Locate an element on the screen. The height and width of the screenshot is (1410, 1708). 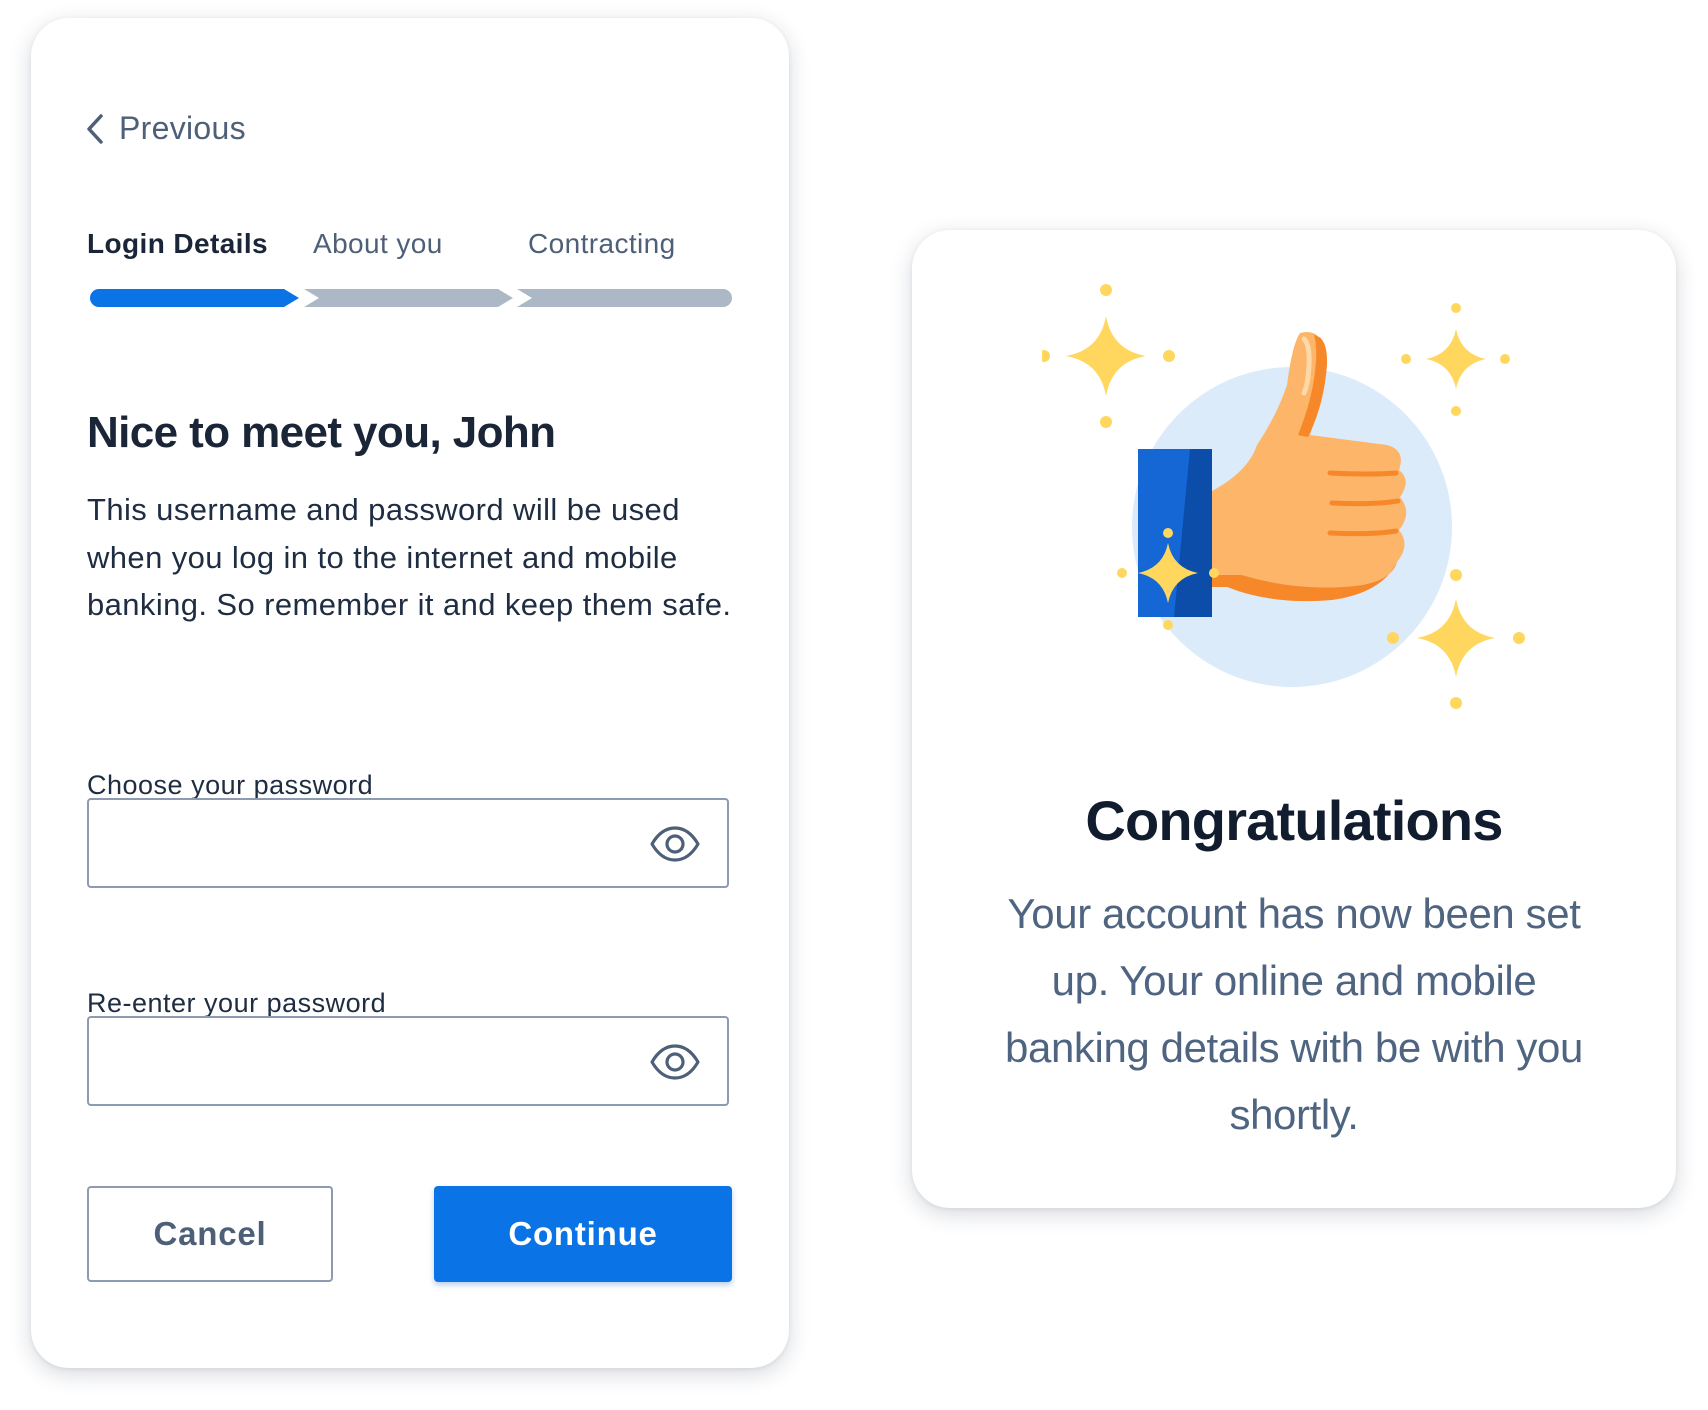
chevron-left-icon is located at coordinates (95, 129).